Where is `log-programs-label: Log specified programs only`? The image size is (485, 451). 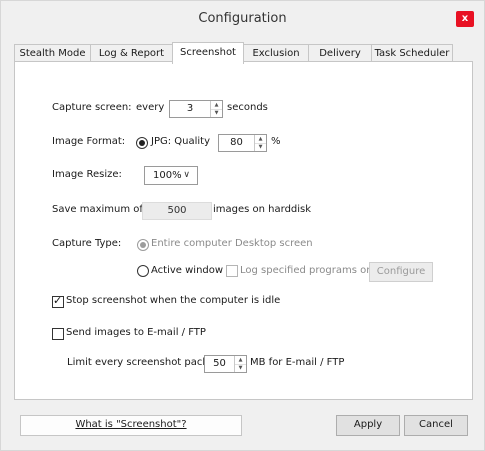 log-programs-label: Log specified programs only is located at coordinates (311, 270).